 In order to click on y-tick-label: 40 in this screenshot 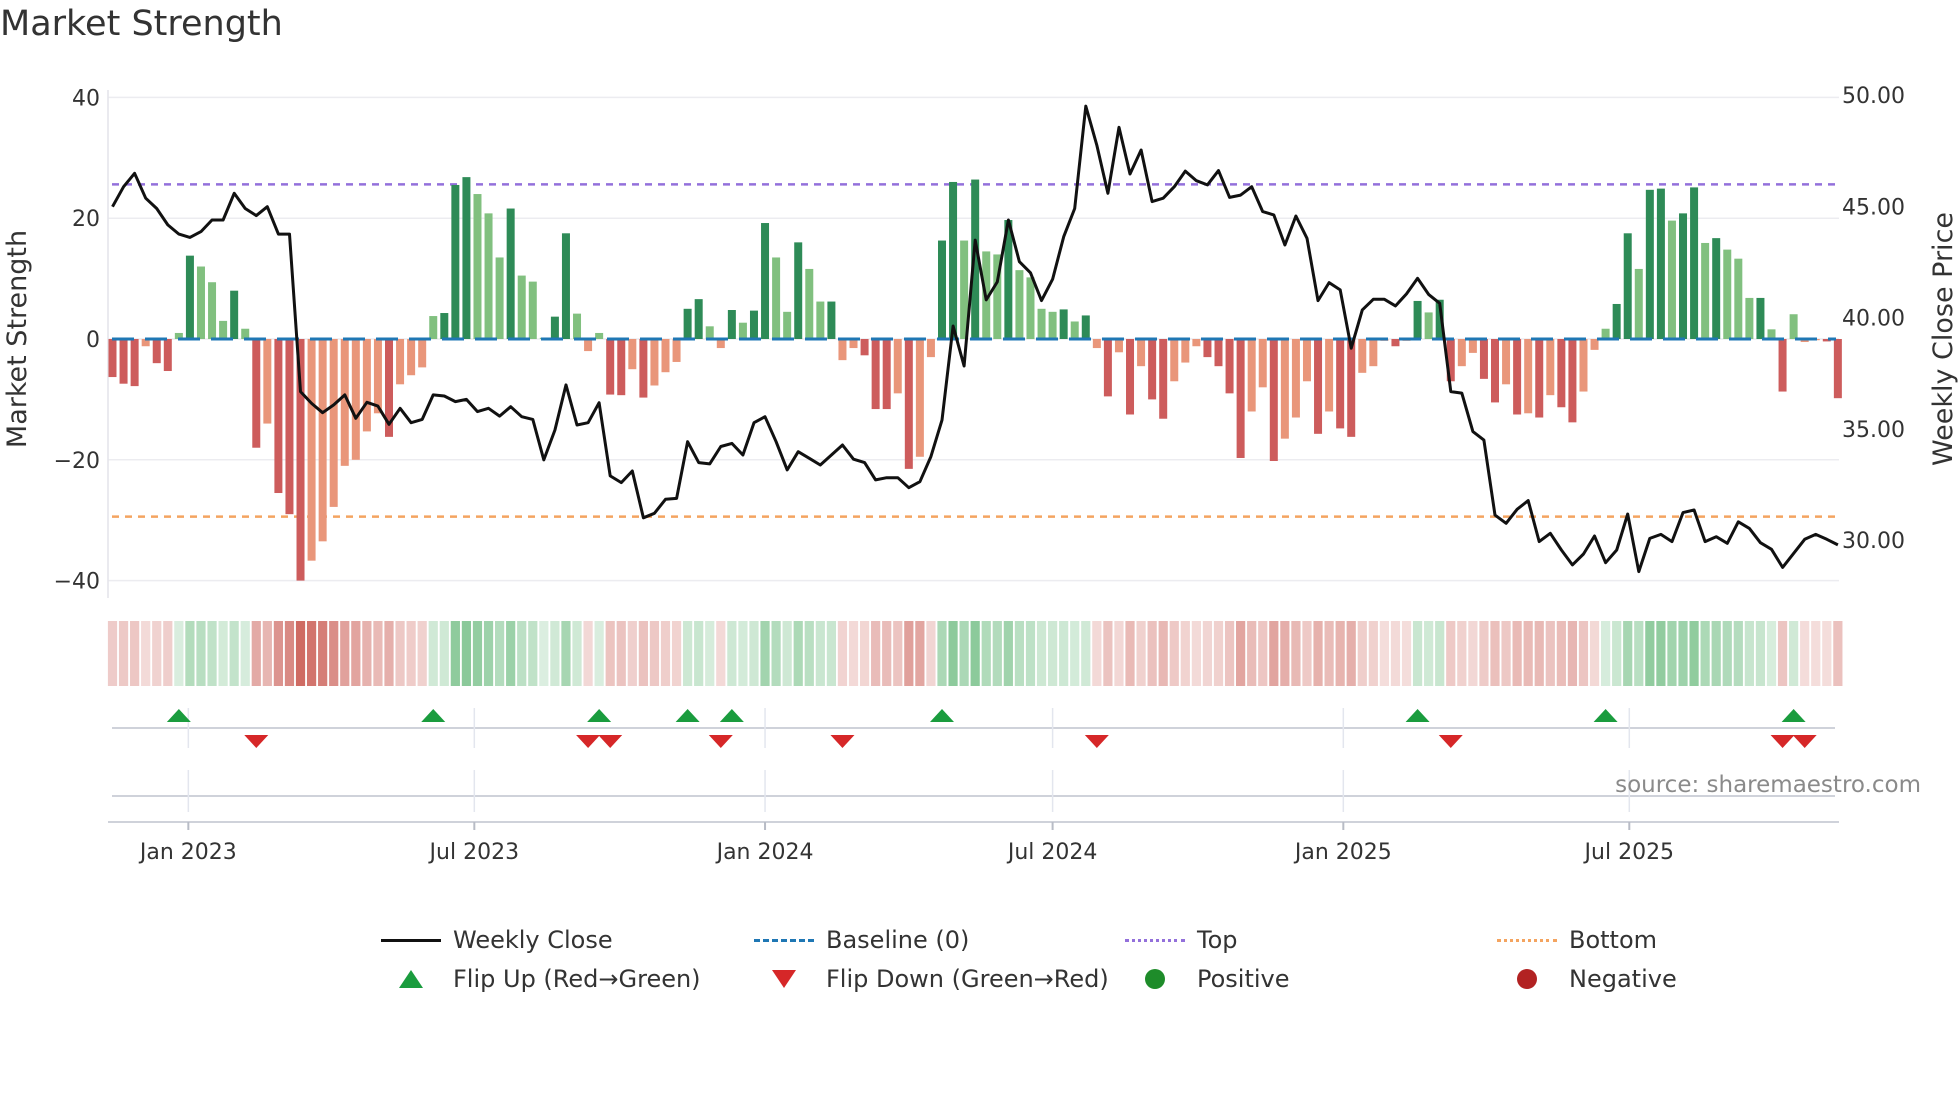, I will do `click(86, 98)`.